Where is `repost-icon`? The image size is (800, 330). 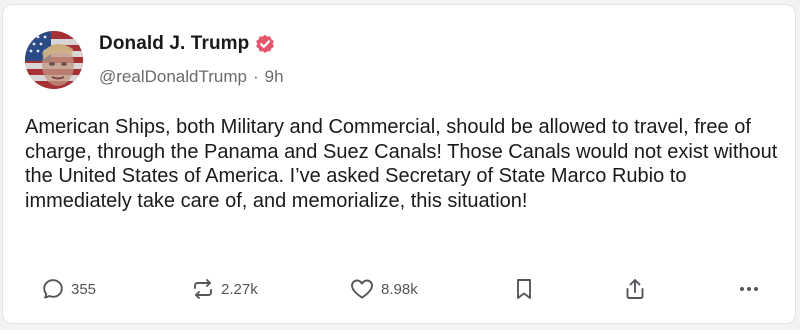
repost-icon is located at coordinates (203, 289).